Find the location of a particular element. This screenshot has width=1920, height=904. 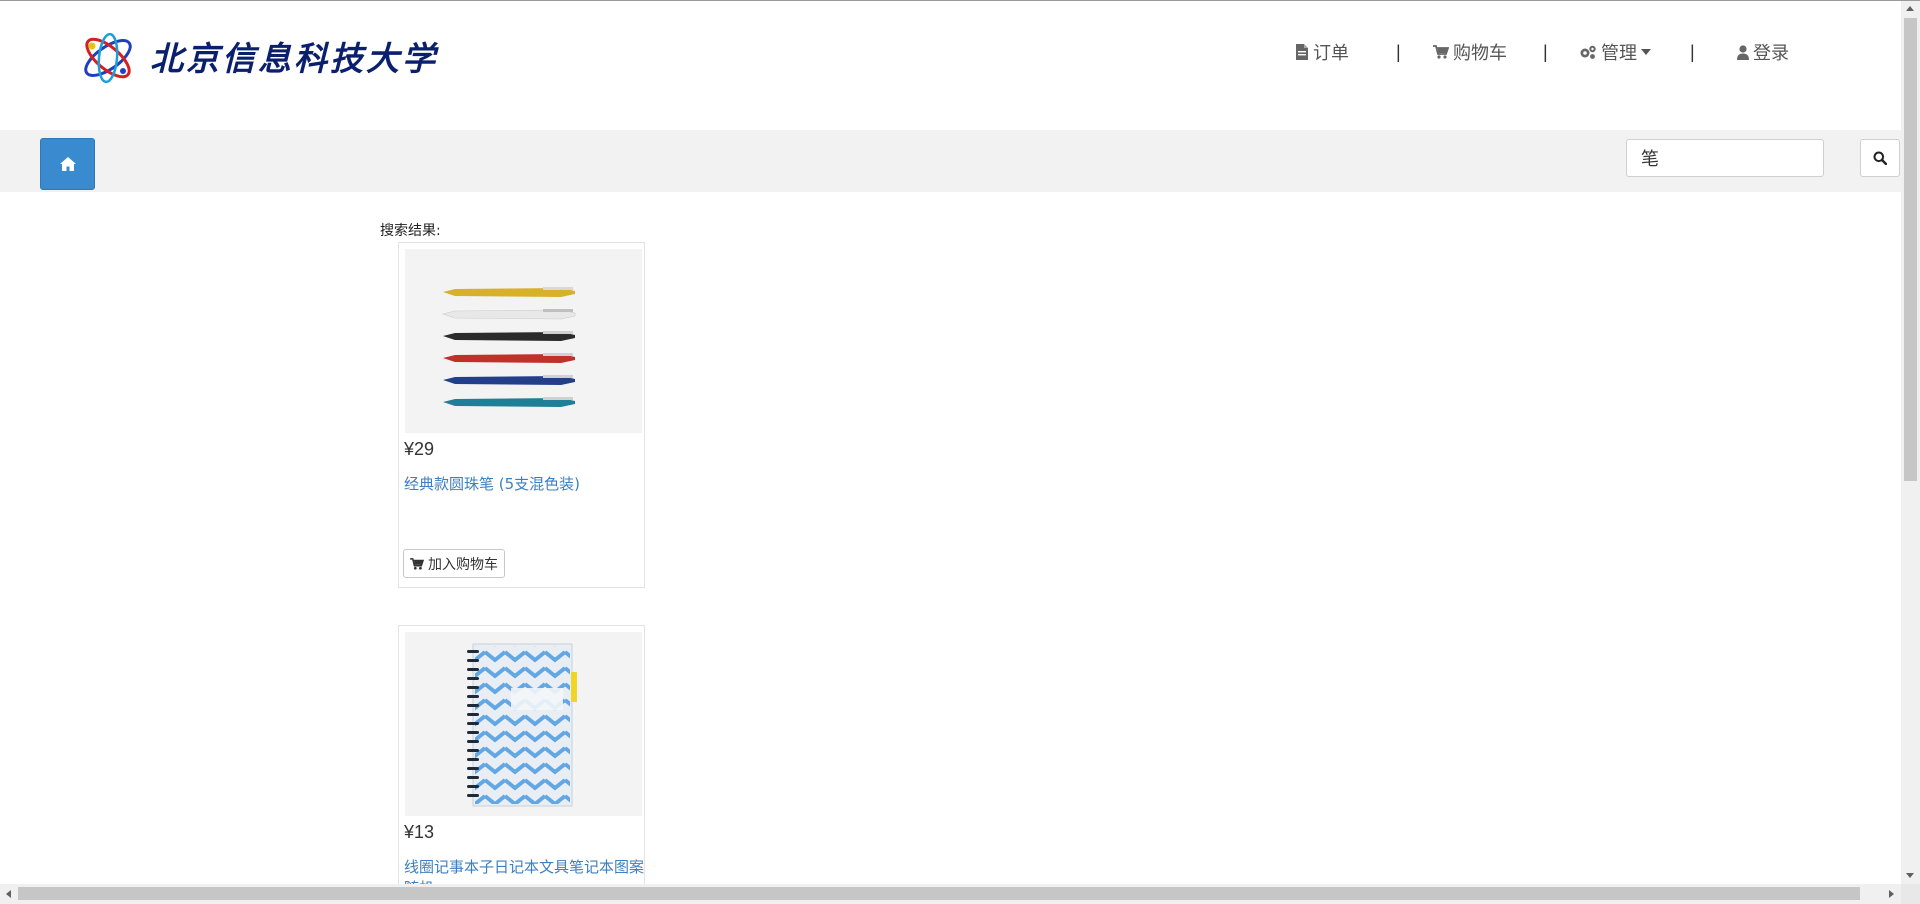

nav-cart: 购物车 is located at coordinates (1470, 52).